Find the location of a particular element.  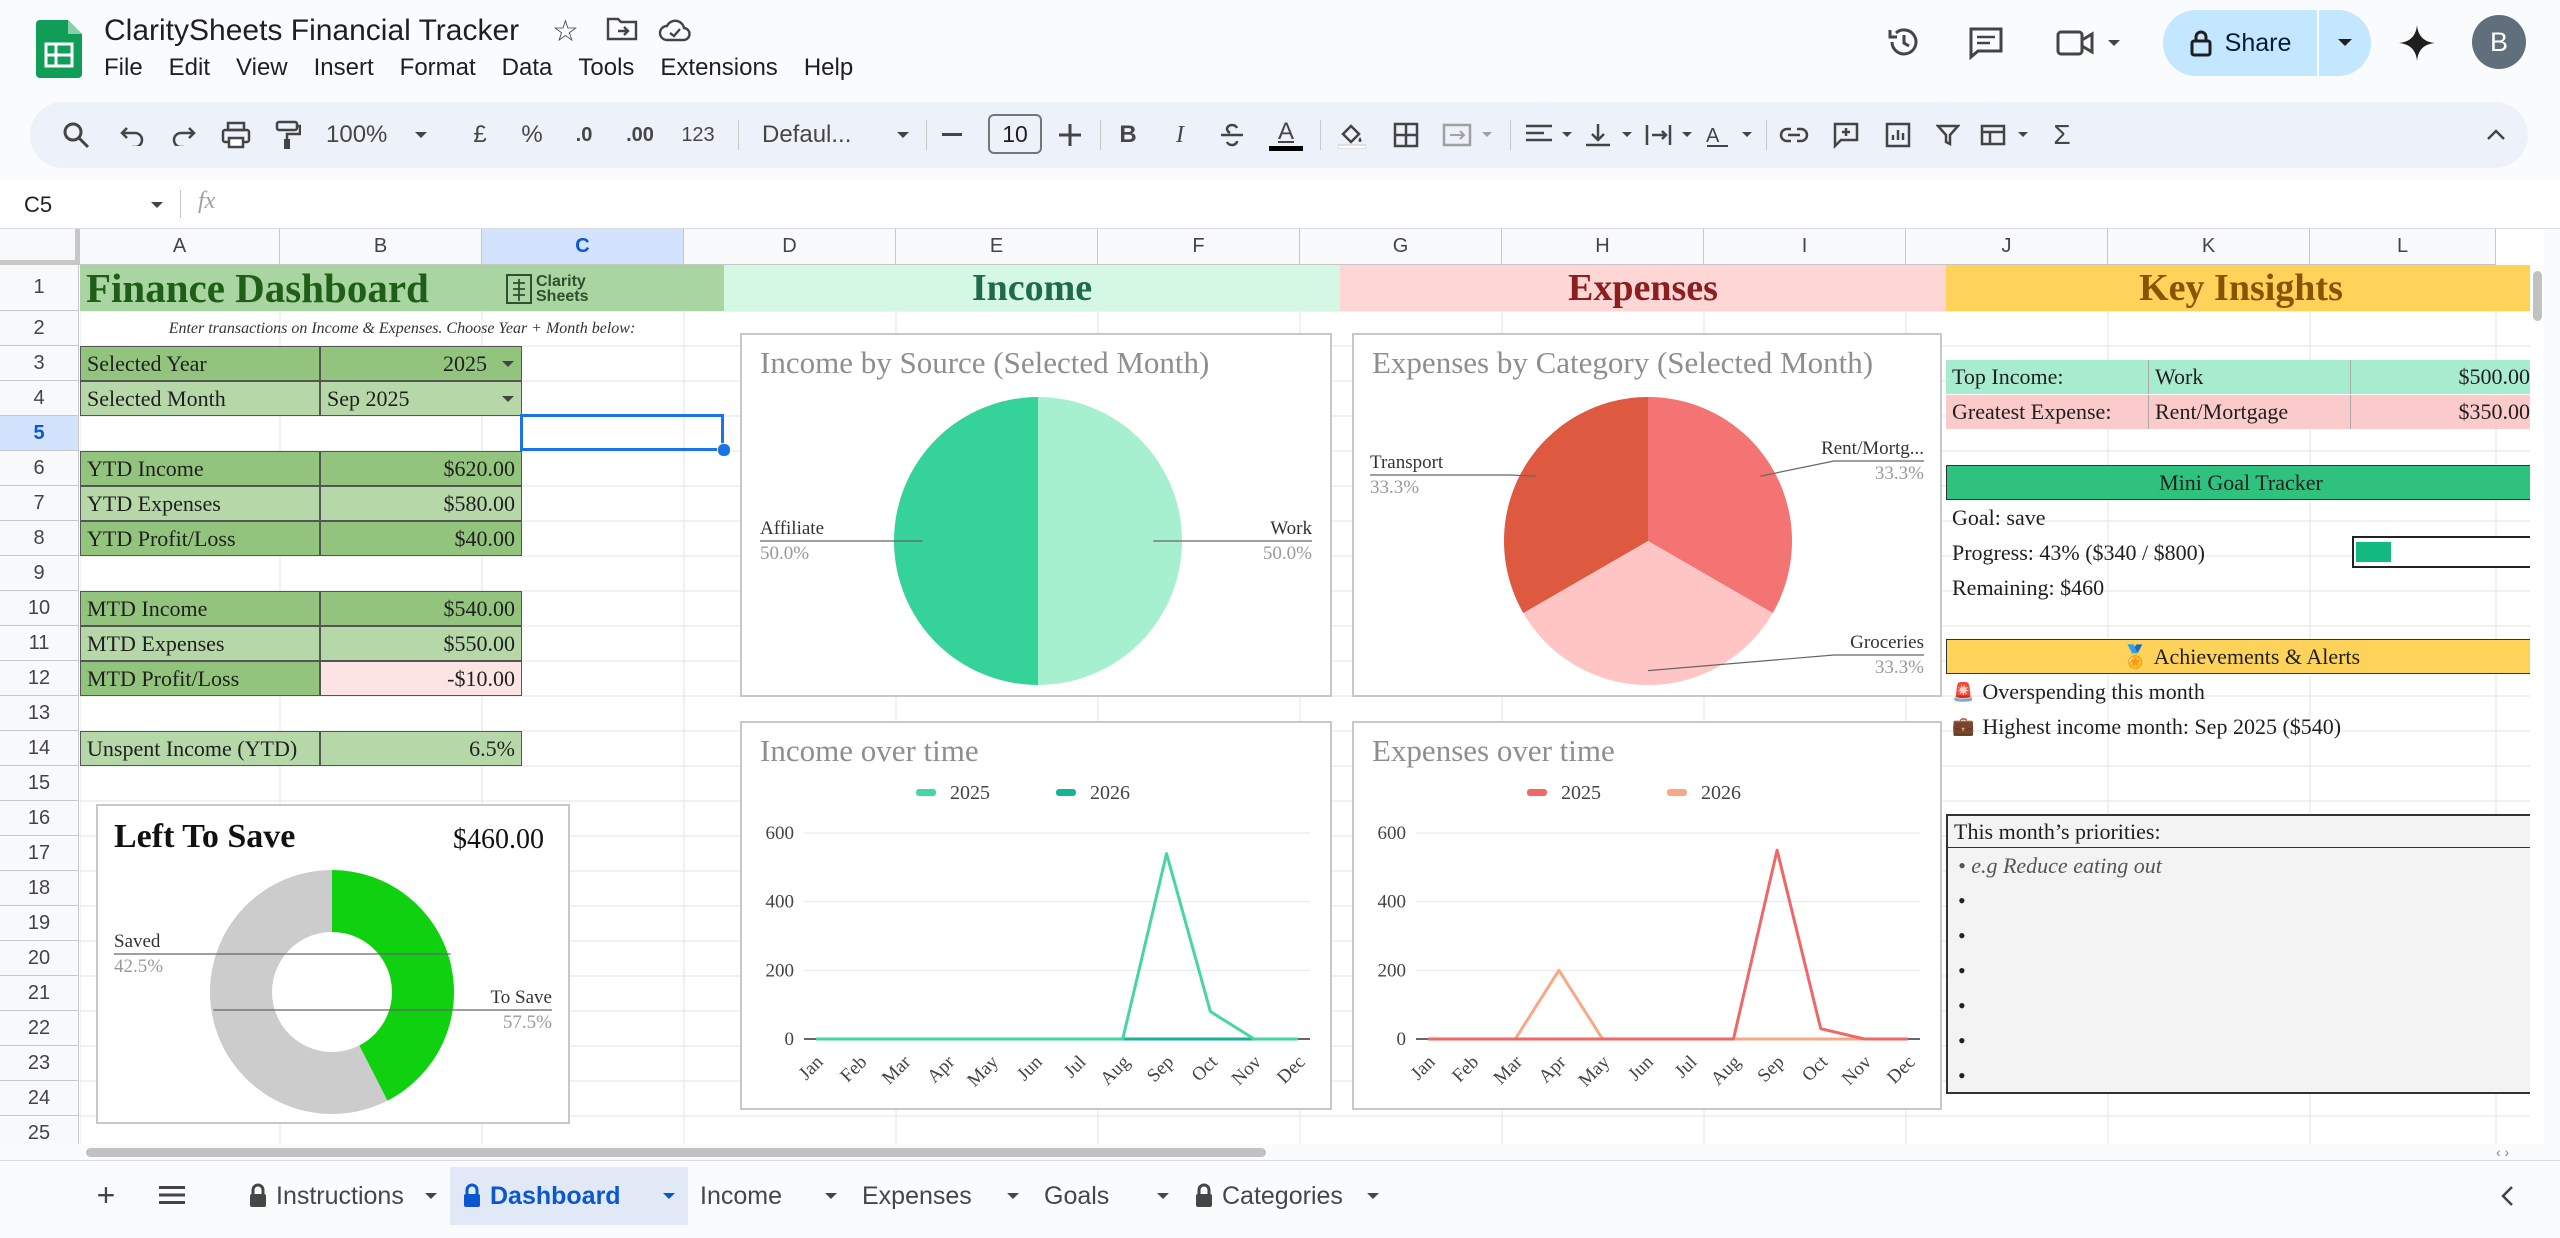

sheet-tab-goals: Goals is located at coordinates (1107, 1196).